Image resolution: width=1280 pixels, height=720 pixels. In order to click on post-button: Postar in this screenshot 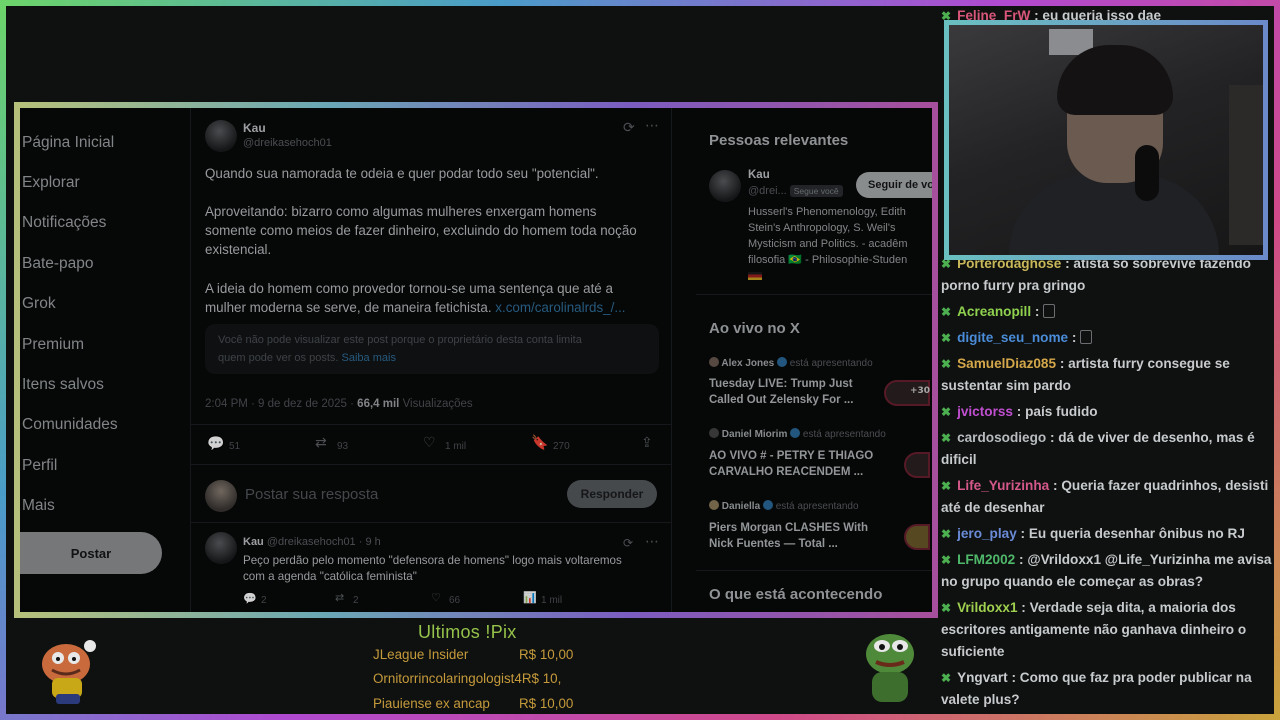, I will do `click(91, 553)`.